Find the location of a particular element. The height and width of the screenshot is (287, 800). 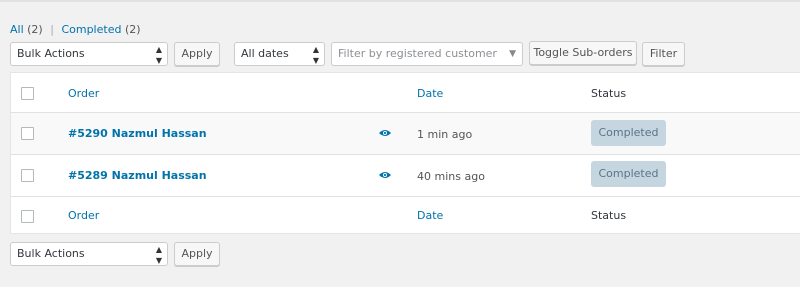

status-column-footer: Status is located at coordinates (609, 215).